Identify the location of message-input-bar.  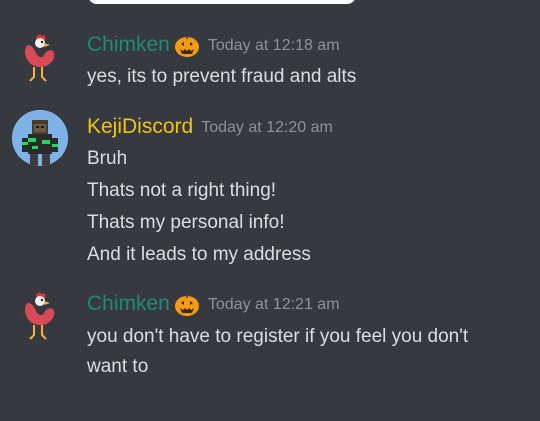
(222, 2).